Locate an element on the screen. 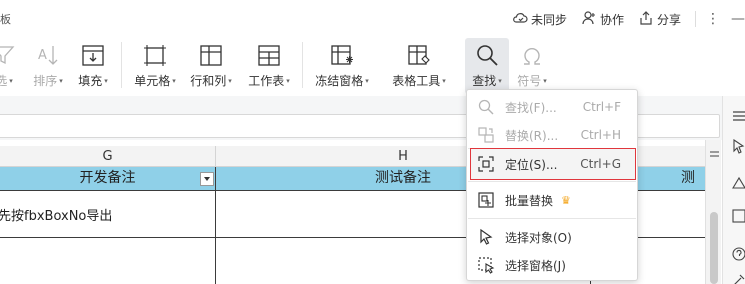 The height and width of the screenshot is (284, 745). tool-icon is located at coordinates (738, 278).